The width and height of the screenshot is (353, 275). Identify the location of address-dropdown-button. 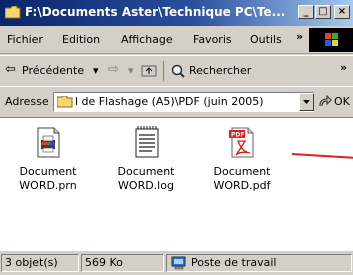
(306, 102).